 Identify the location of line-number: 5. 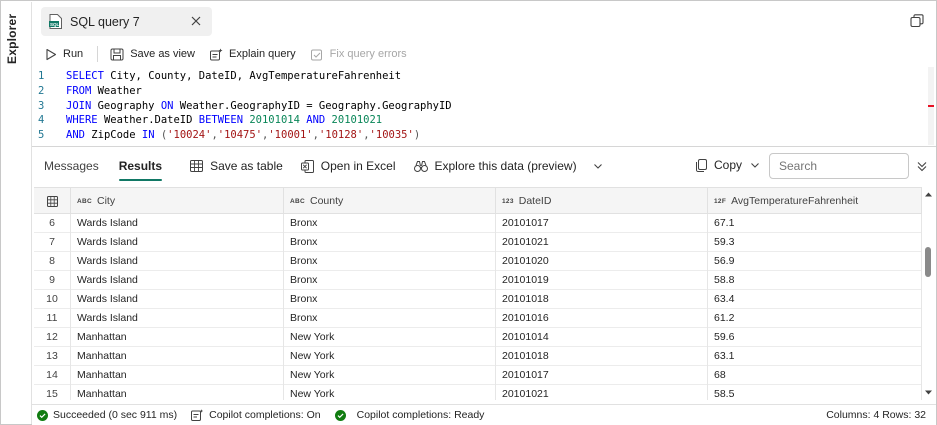
(41, 135).